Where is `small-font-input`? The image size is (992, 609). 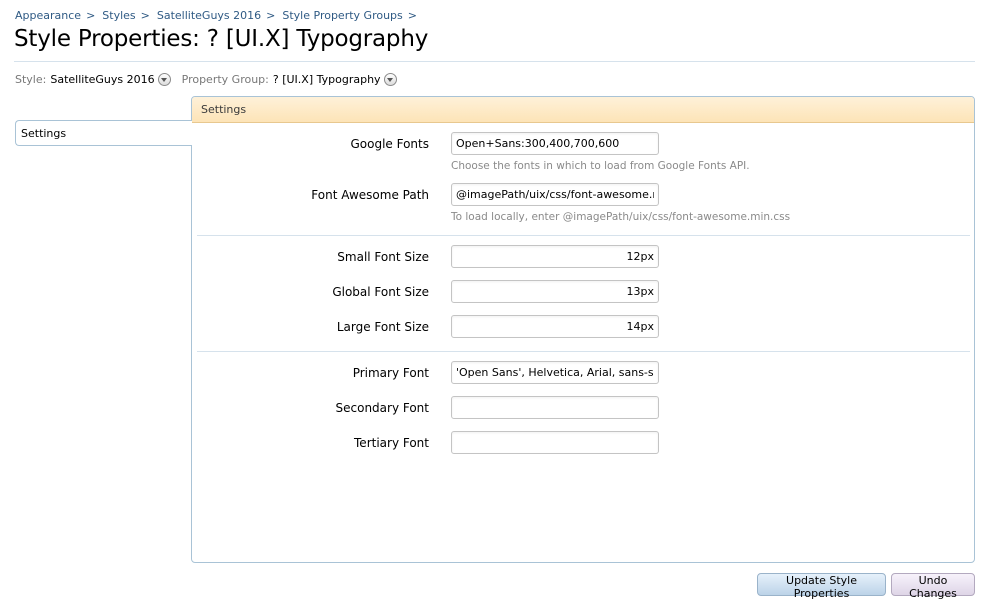
small-font-input is located at coordinates (555, 256).